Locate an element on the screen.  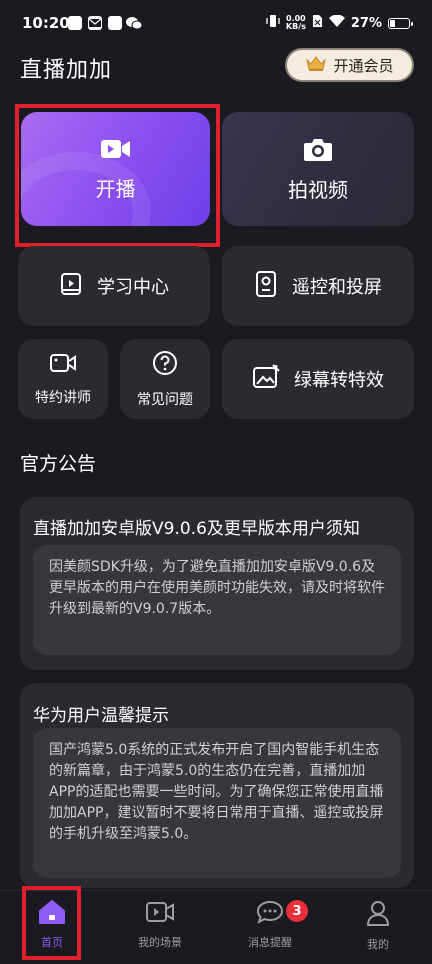
tab-mine: 我的 is located at coordinates (378, 925).